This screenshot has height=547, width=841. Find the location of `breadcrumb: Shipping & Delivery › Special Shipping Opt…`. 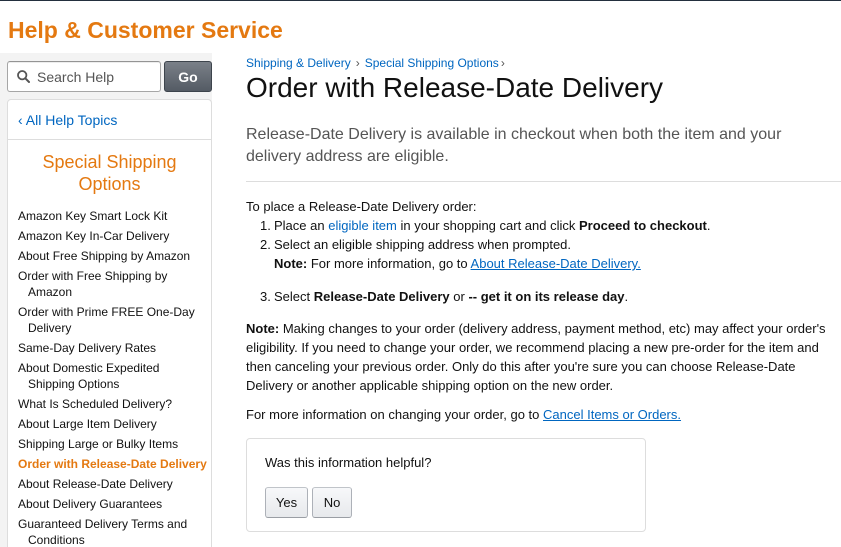

breadcrumb: Shipping & Delivery › Special Shipping Opt… is located at coordinates (375, 63).